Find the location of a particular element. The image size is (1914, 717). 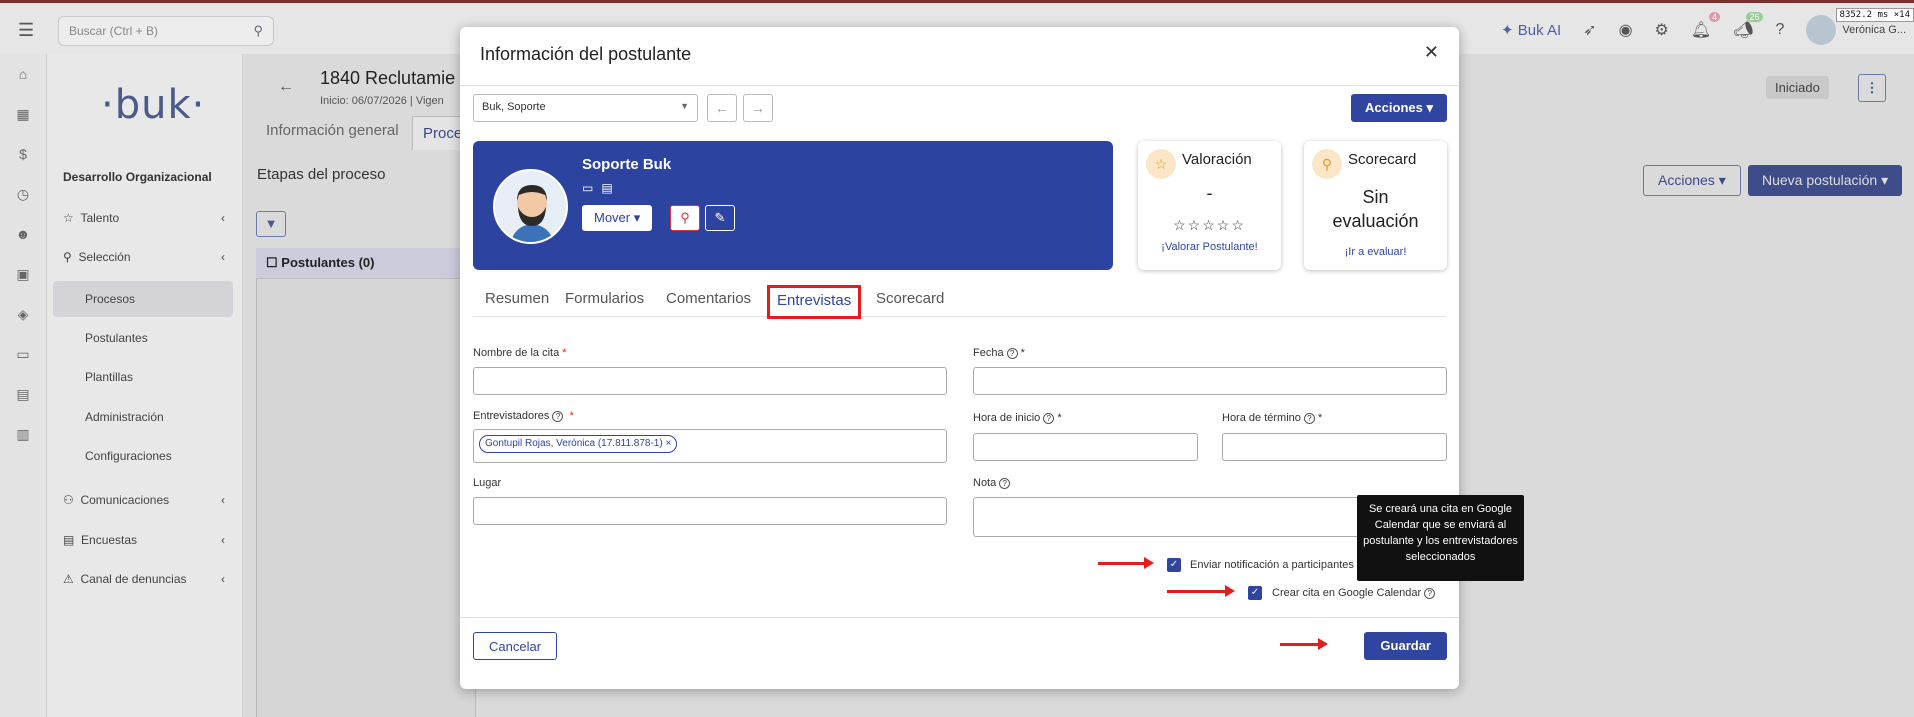

sidebar-item-encuestas: ▤ Encuestas ‹ is located at coordinates (143, 540).